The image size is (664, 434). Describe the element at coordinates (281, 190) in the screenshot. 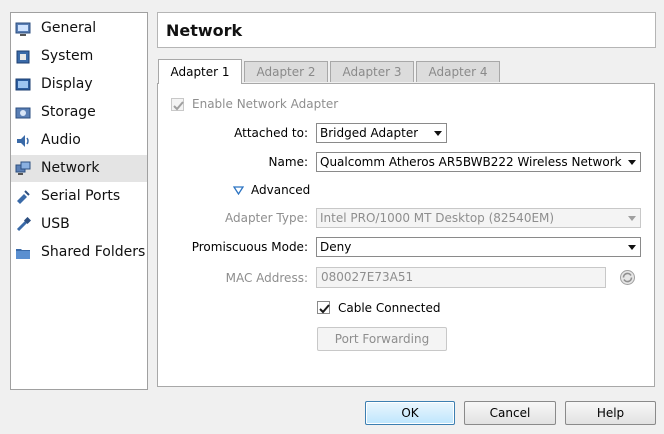

I see `advanced-label: Advanced` at that location.